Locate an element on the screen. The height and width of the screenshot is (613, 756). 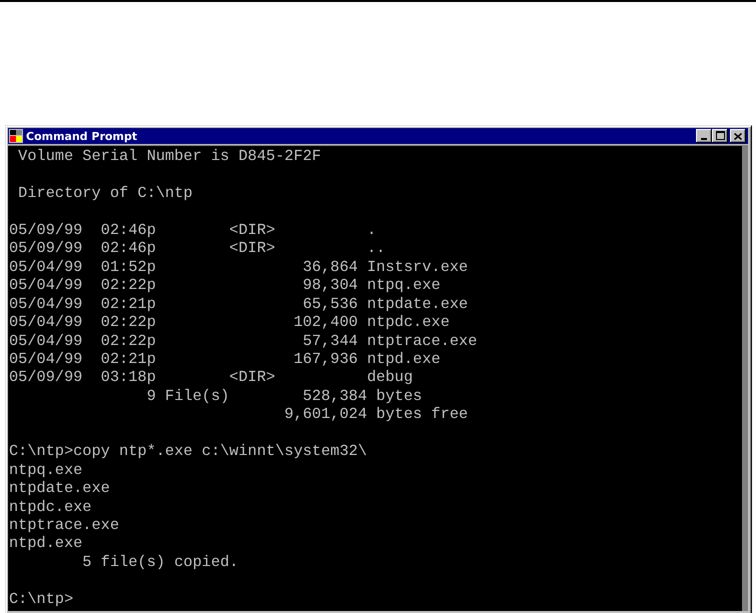
console-line: ntpq.exe is located at coordinates (45, 470).